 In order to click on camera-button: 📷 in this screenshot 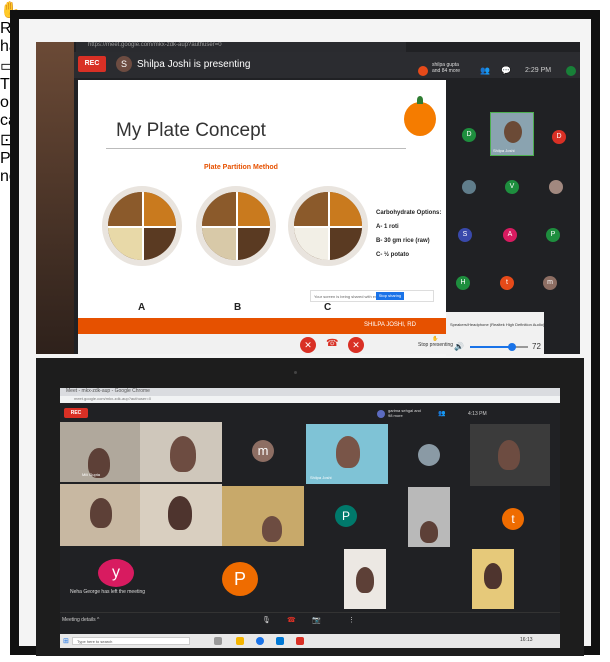, I will do `click(316, 620)`.